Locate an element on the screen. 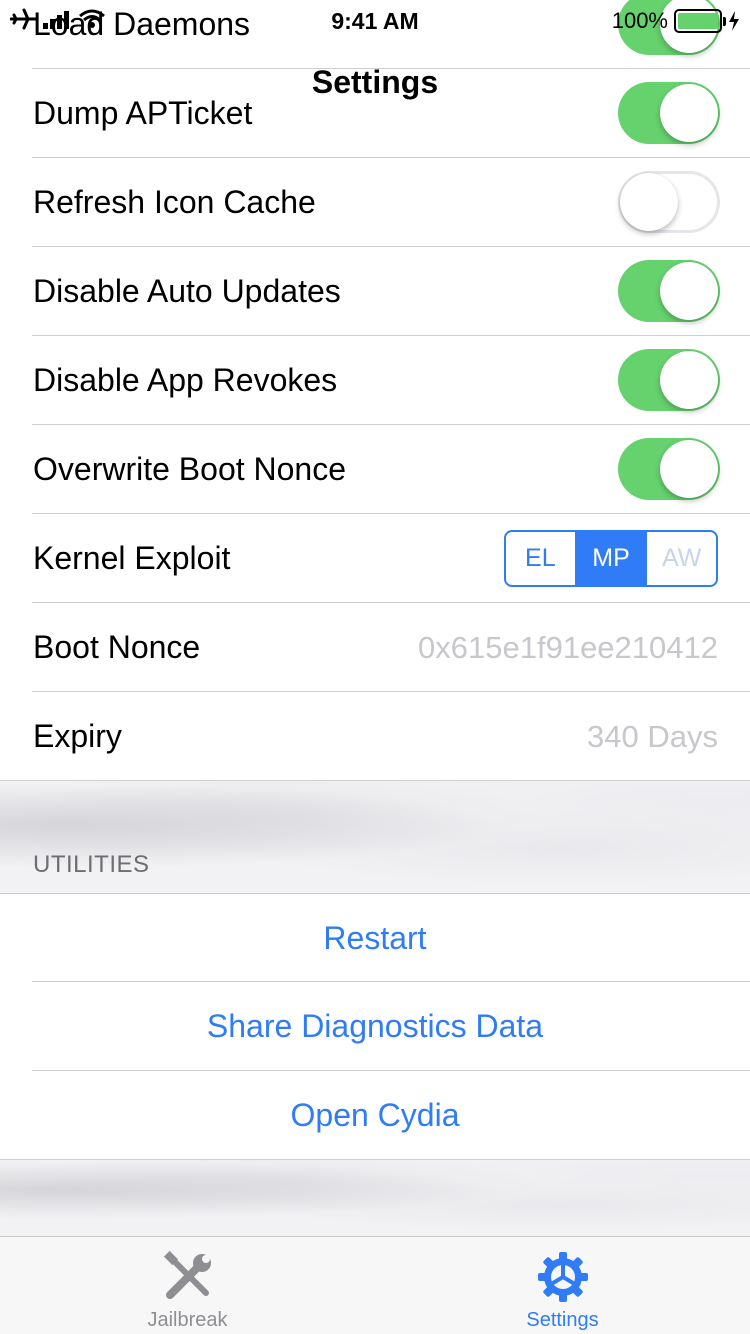 The height and width of the screenshot is (1334, 750). status-right-icons: 100% is located at coordinates (676, 21).